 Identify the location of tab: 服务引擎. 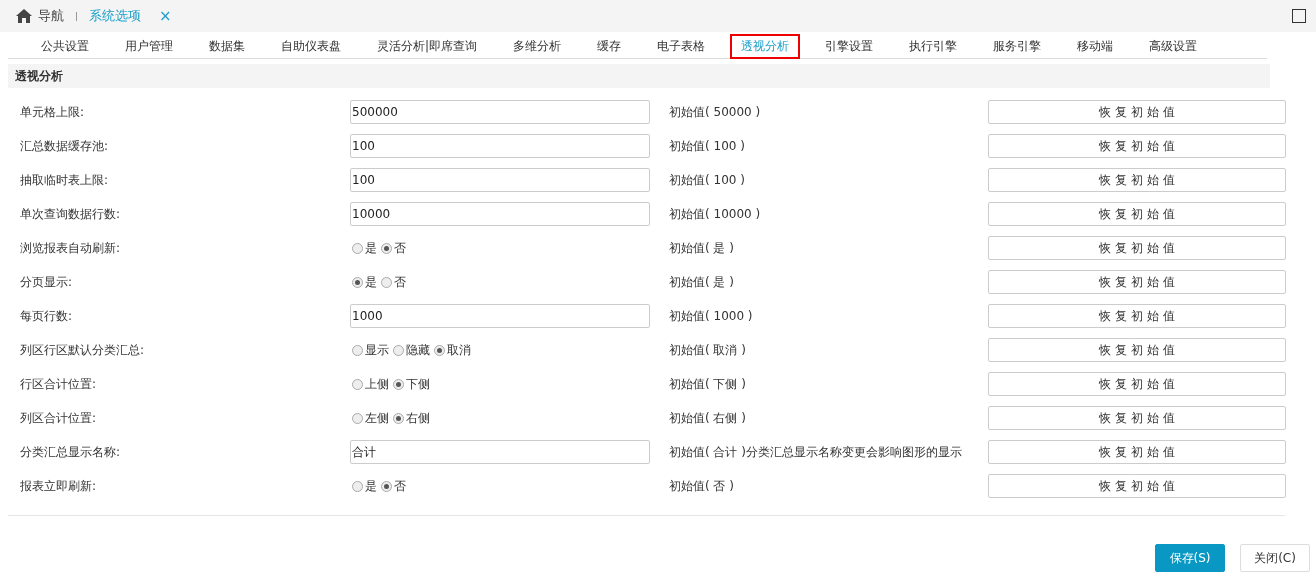
(1017, 46).